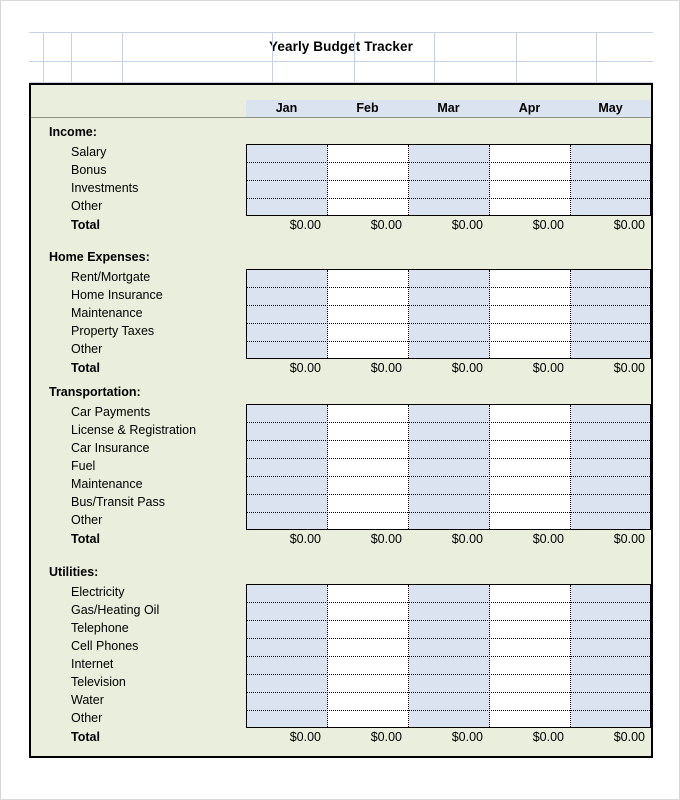 Image resolution: width=680 pixels, height=800 pixels. I want to click on entry-column-transportation-feb, so click(368, 467).